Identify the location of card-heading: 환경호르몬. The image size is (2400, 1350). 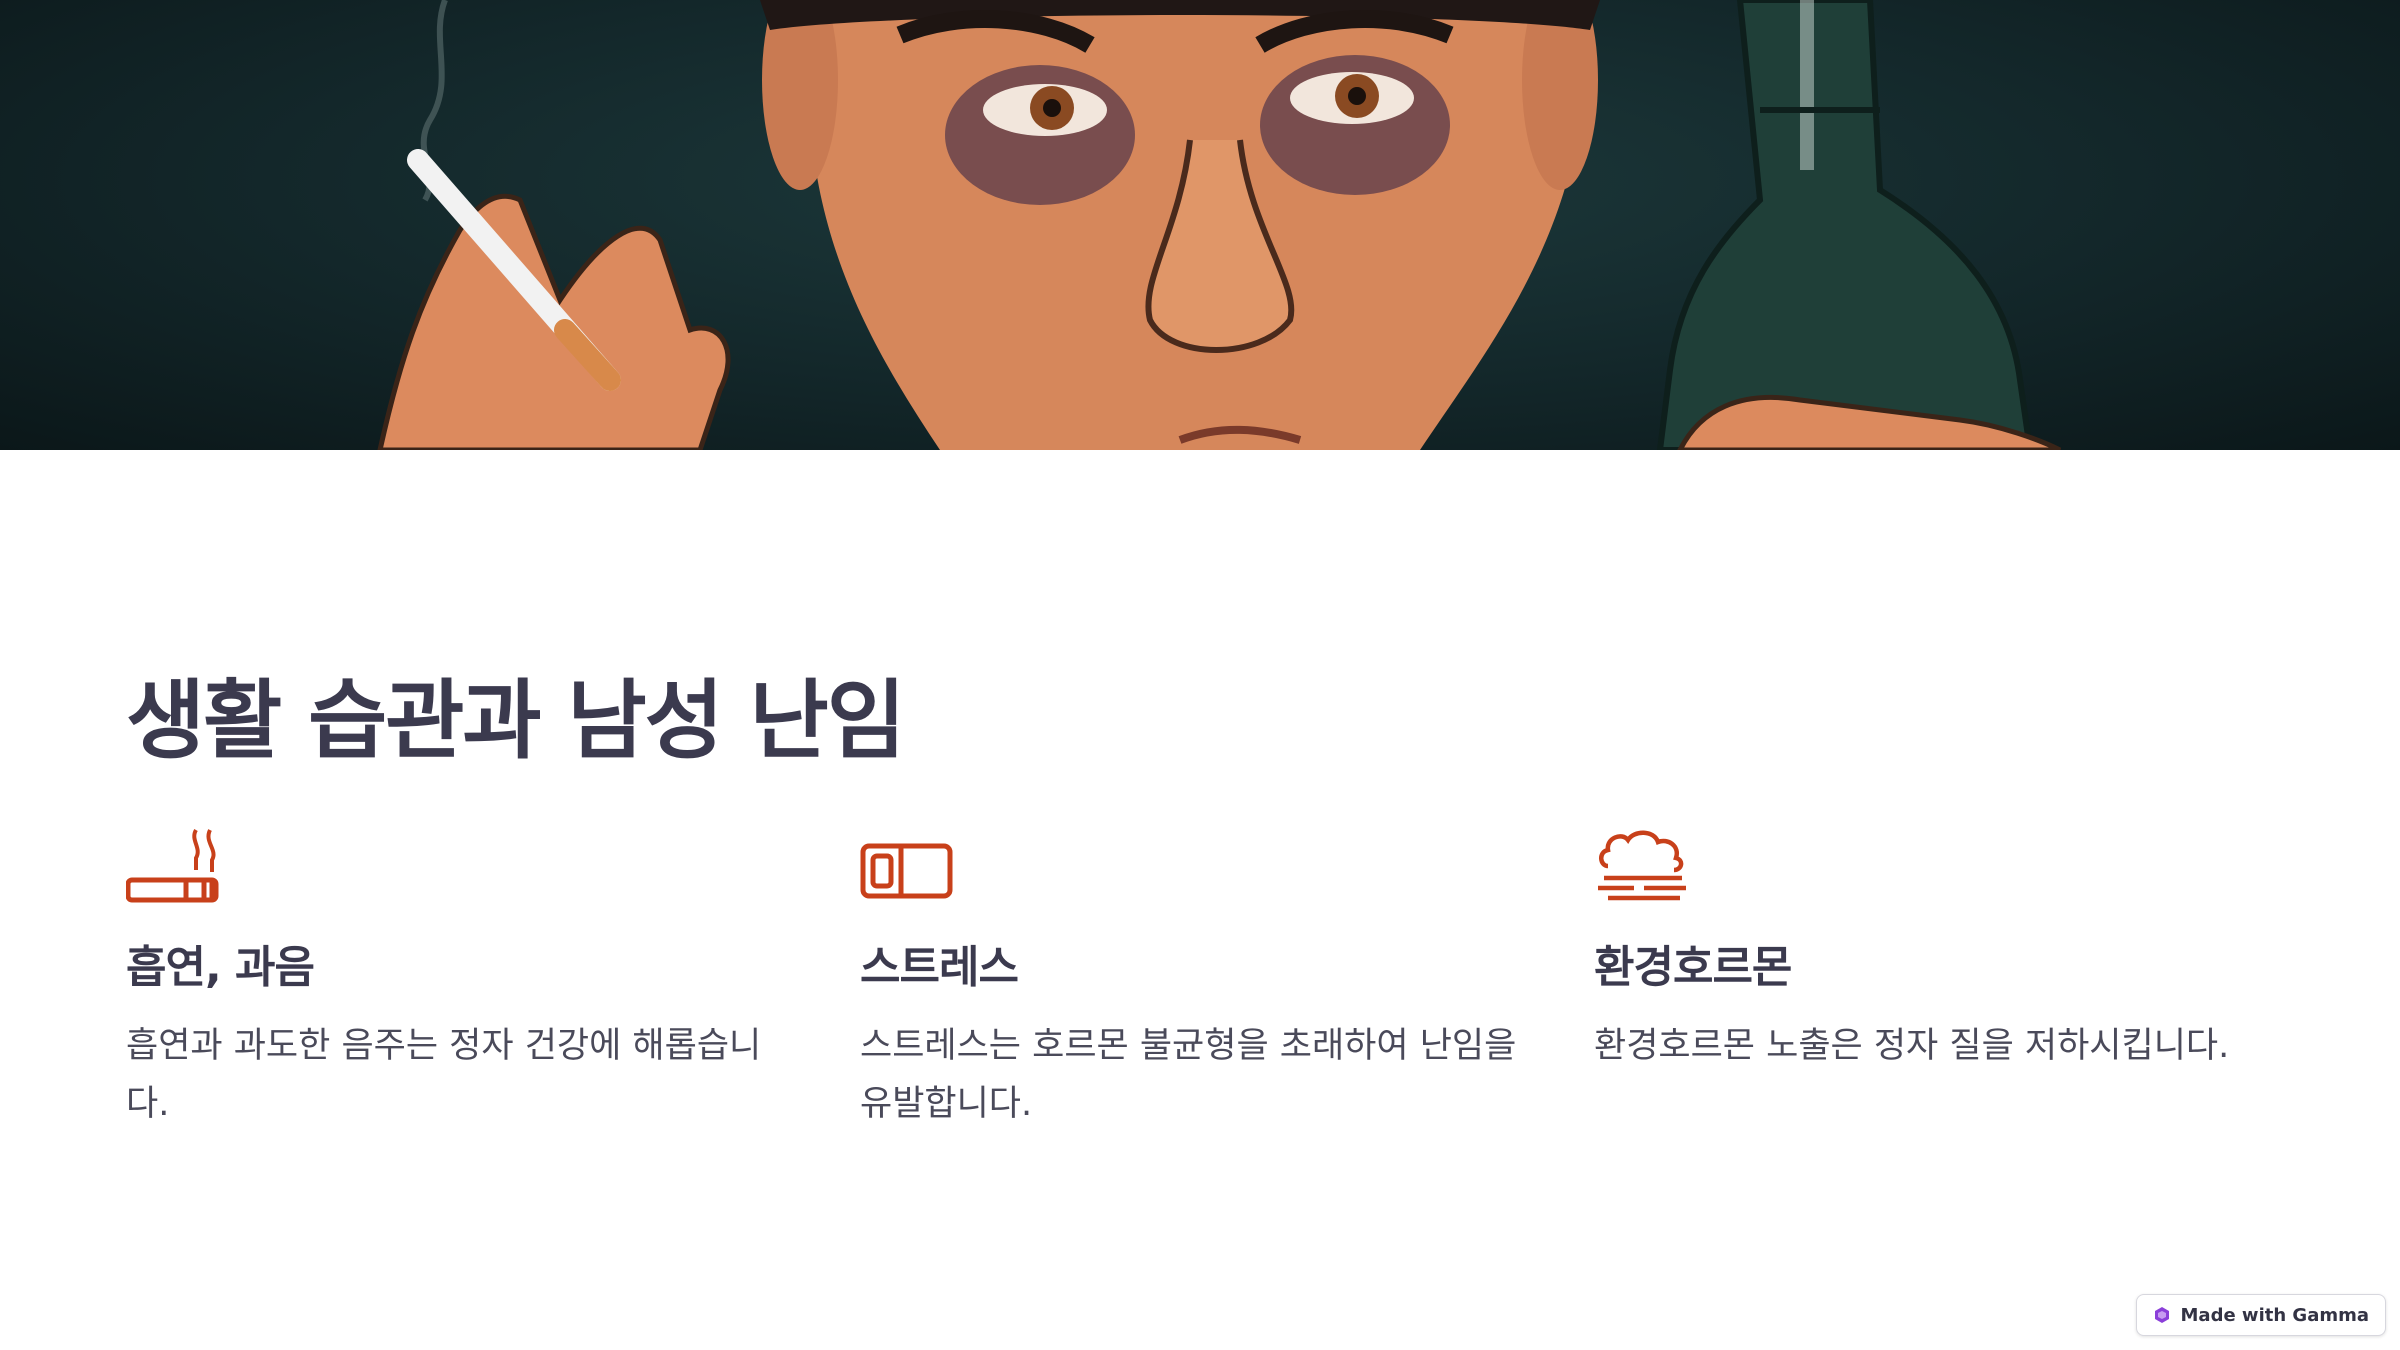
(1693, 967).